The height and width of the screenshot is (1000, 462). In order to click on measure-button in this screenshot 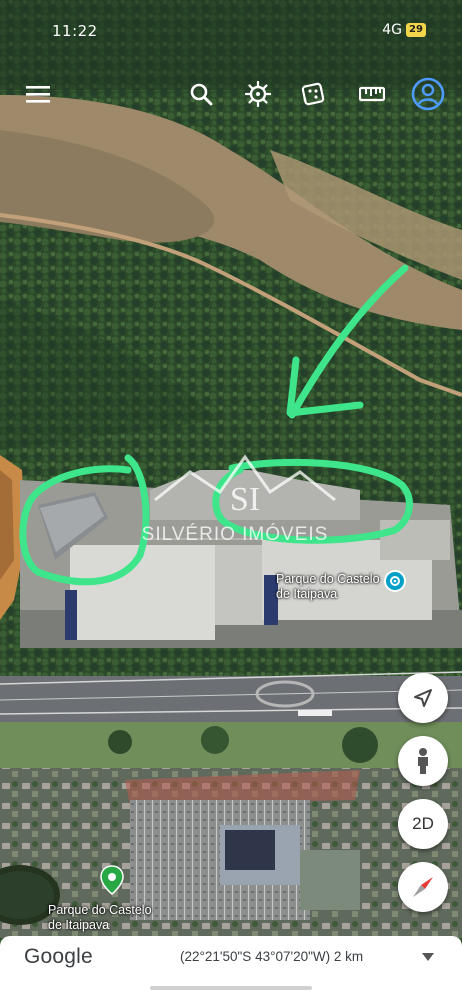, I will do `click(372, 94)`.